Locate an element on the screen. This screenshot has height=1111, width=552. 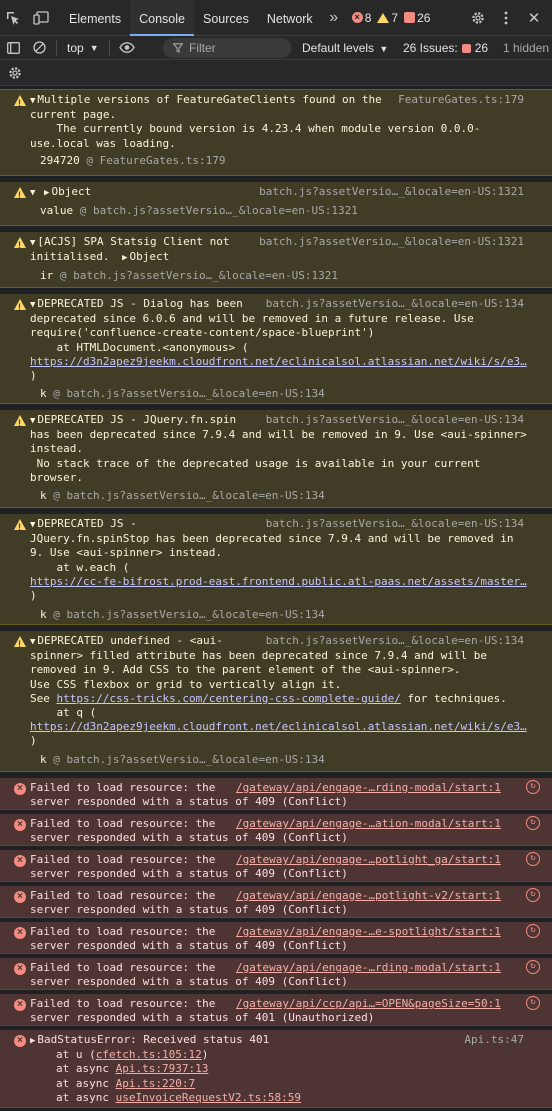
source-link: FeatureGates.ts:179 is located at coordinates (461, 100).